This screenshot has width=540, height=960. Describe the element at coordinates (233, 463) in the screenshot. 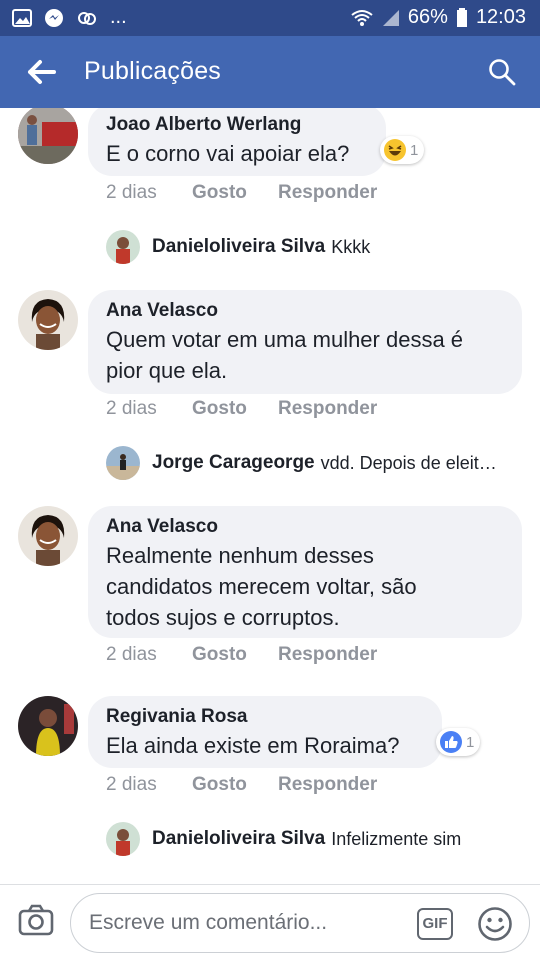

I see `reply-author: Jorge Carageorge` at that location.